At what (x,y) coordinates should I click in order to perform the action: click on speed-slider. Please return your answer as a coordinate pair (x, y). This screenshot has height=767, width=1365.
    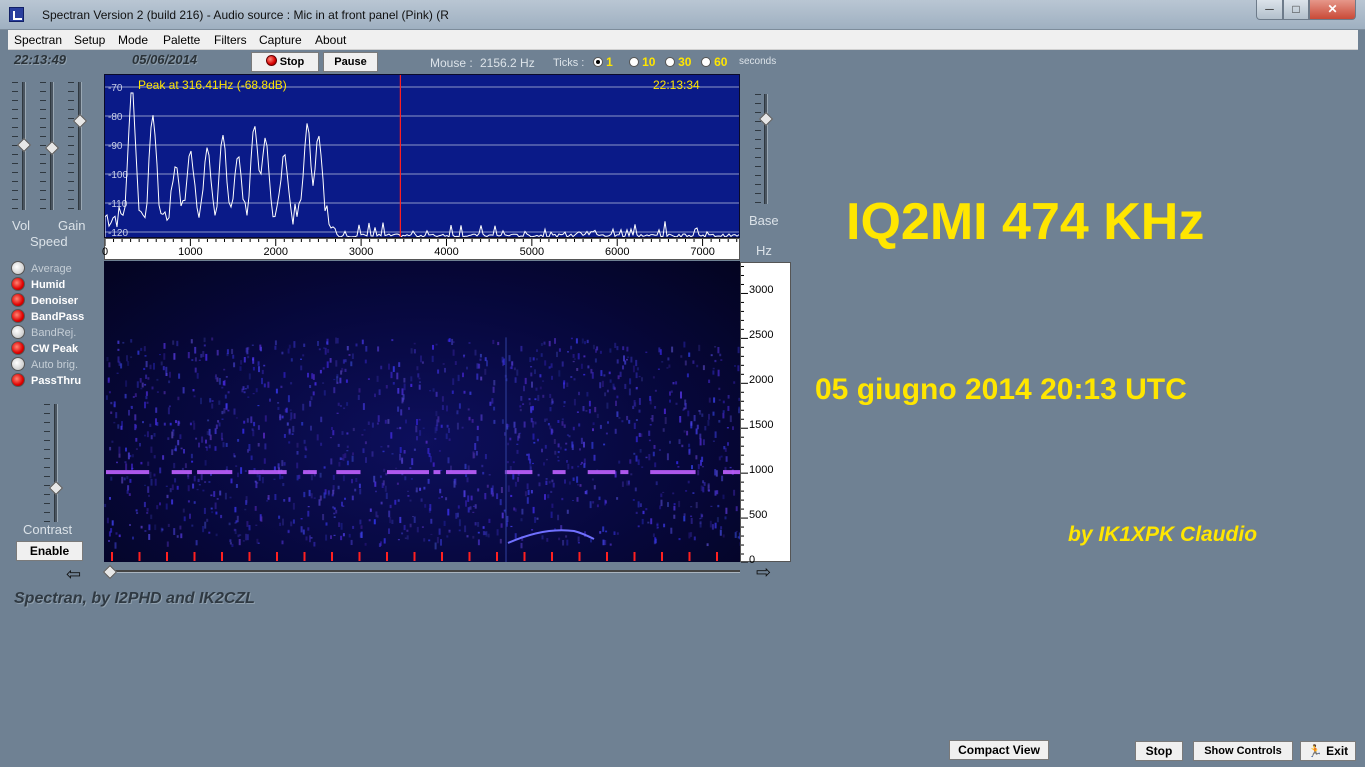
    Looking at the image, I should click on (80, 146).